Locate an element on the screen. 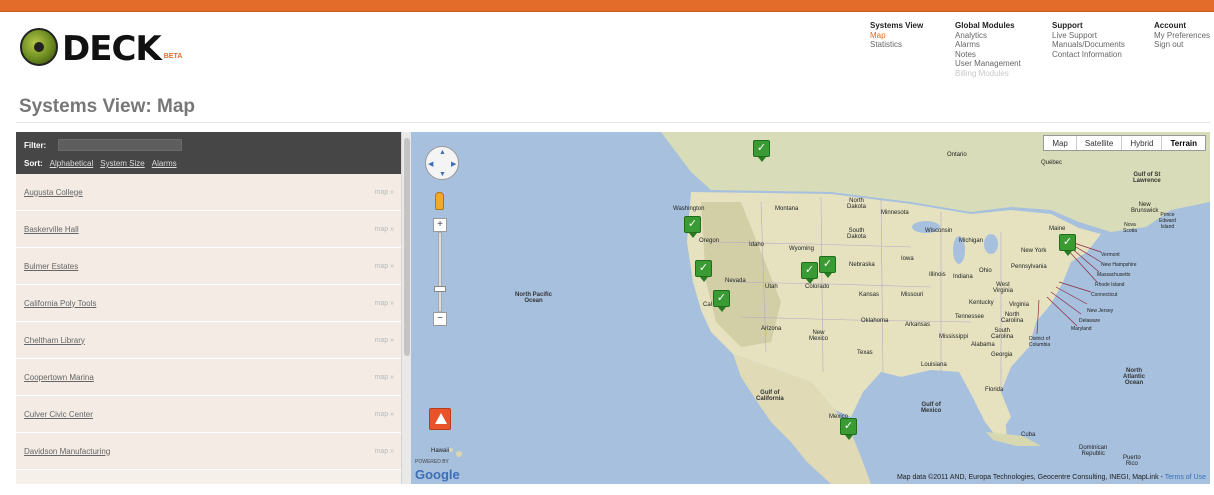  label-texas: Texas is located at coordinates (865, 353).